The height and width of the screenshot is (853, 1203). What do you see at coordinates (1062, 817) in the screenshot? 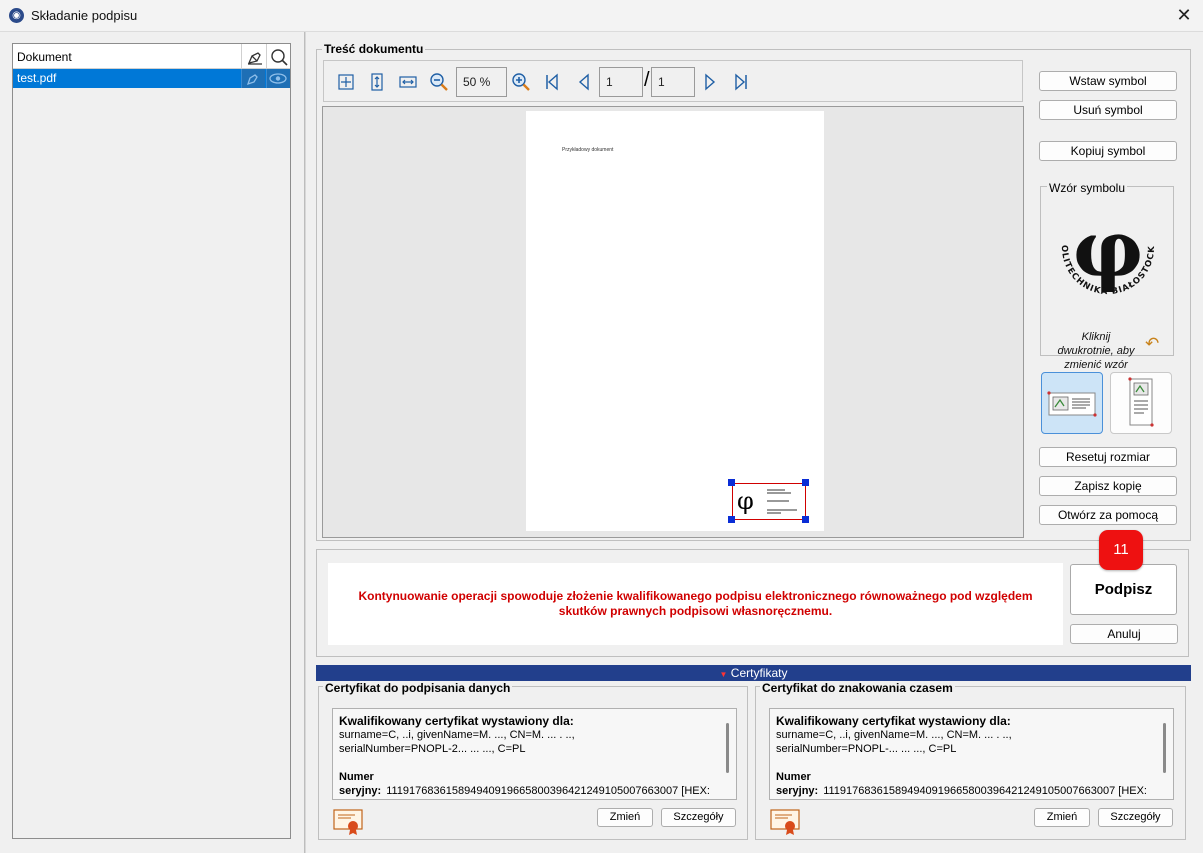
I see `change-timestamp-certificate-button: Zmień` at bounding box center [1062, 817].